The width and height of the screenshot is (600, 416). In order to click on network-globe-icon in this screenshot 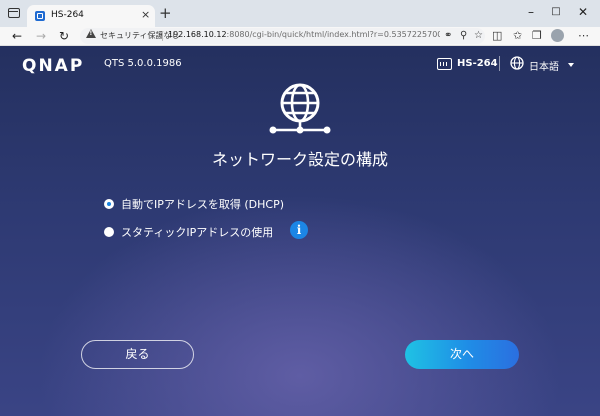, I will do `click(300, 108)`.